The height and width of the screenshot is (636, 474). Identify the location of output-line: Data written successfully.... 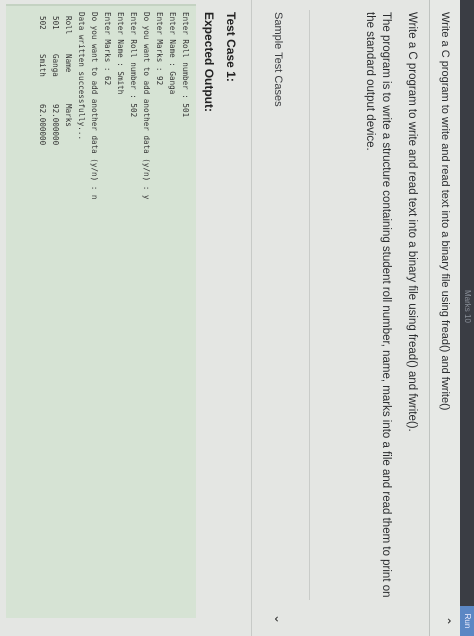
(81, 76).